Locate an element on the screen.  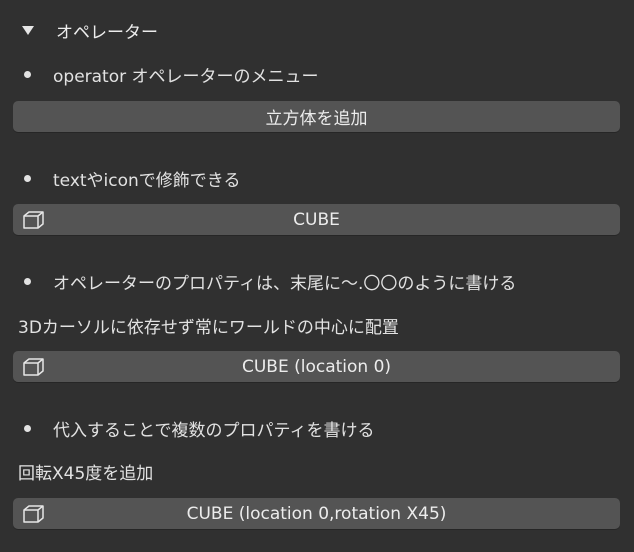
bullet-text-icon-decoration: textやiconで修飾できる is located at coordinates (132, 178).